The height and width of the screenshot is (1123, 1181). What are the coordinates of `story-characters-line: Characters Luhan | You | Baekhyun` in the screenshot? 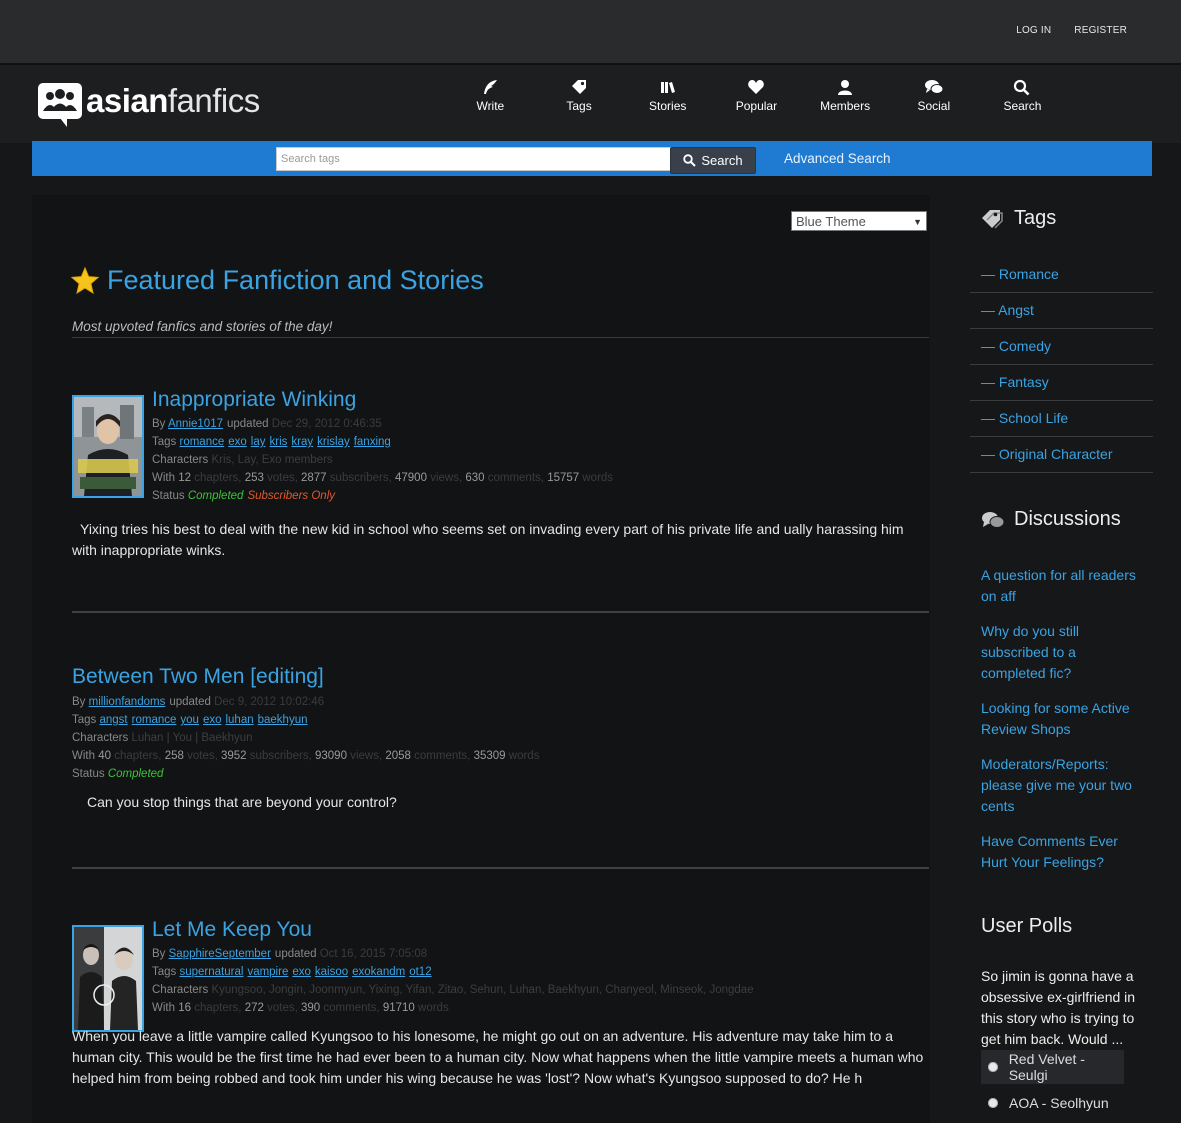 It's located at (162, 738).